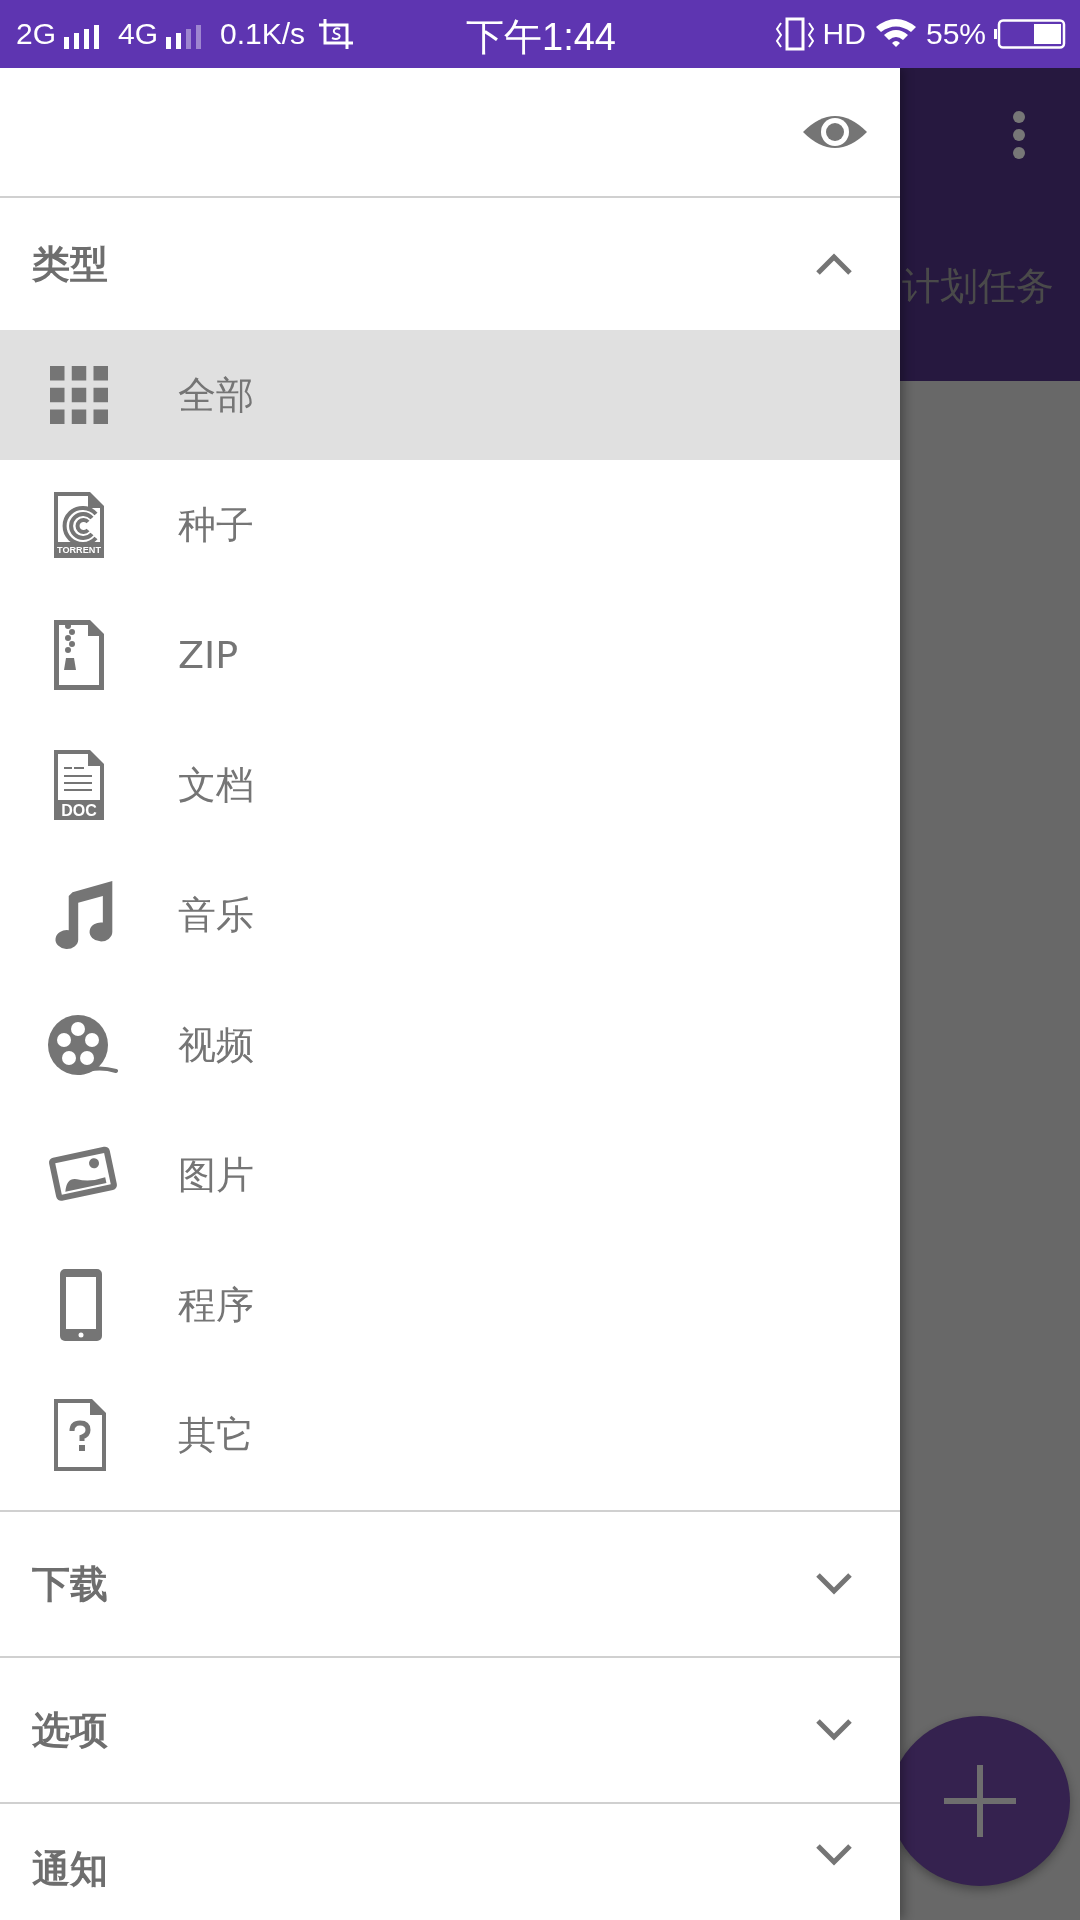 This screenshot has width=1080, height=1920. I want to click on section-header: 下载, so click(450, 1584).